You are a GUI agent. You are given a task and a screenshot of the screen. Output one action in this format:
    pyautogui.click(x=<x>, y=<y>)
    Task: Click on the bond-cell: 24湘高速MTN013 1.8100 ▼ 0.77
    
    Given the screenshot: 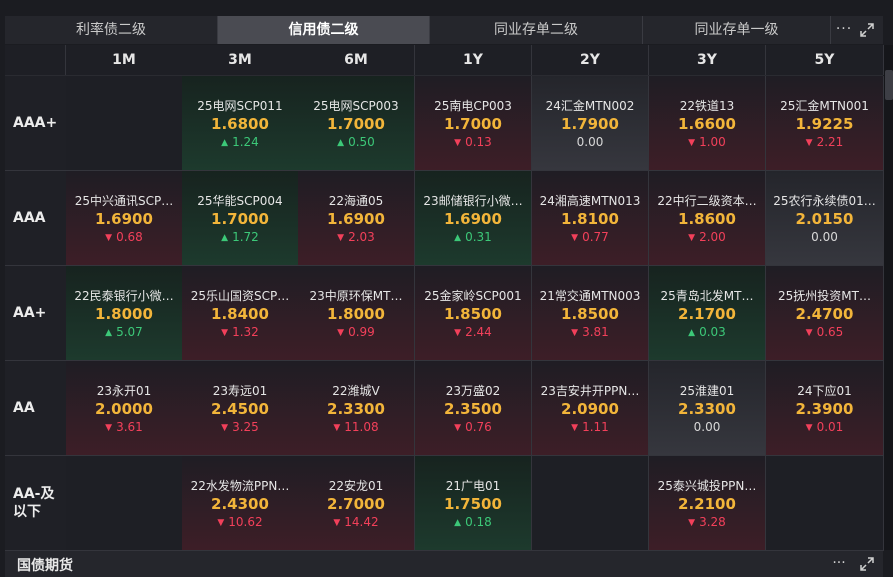 What is the action you would take?
    pyautogui.click(x=590, y=218)
    